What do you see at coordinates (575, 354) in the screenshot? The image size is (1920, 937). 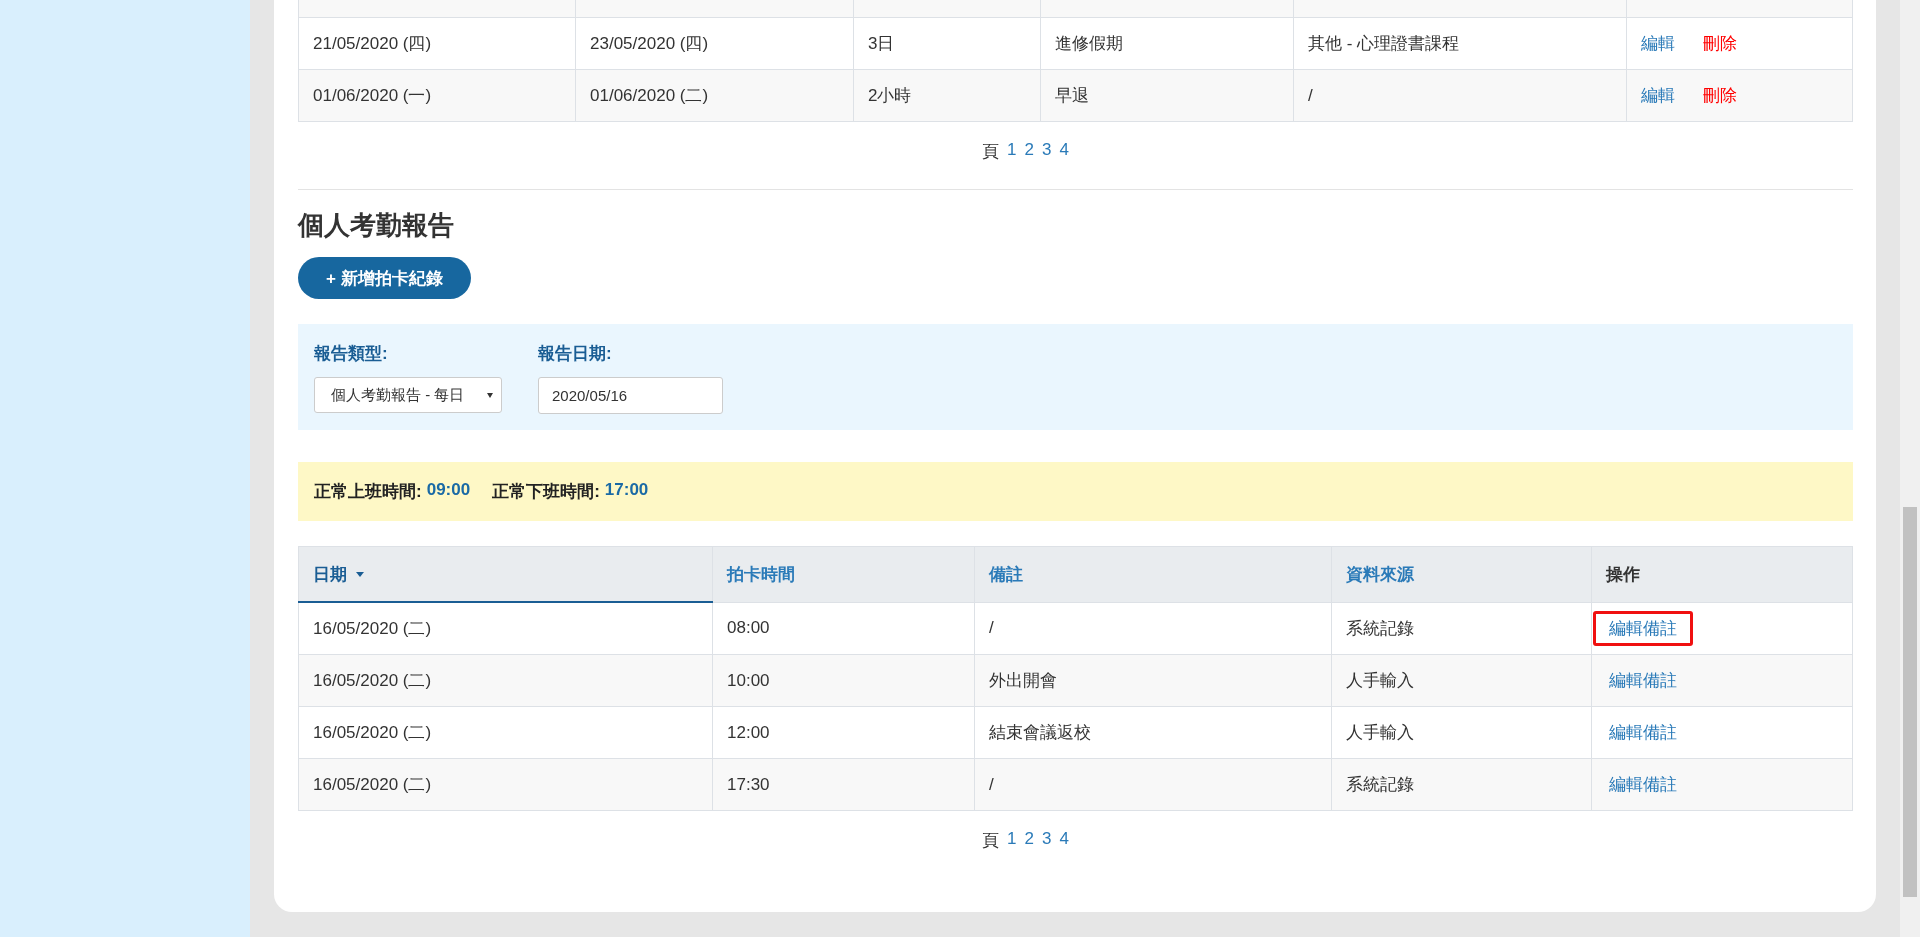 I see `field-label: 報告日期:` at bounding box center [575, 354].